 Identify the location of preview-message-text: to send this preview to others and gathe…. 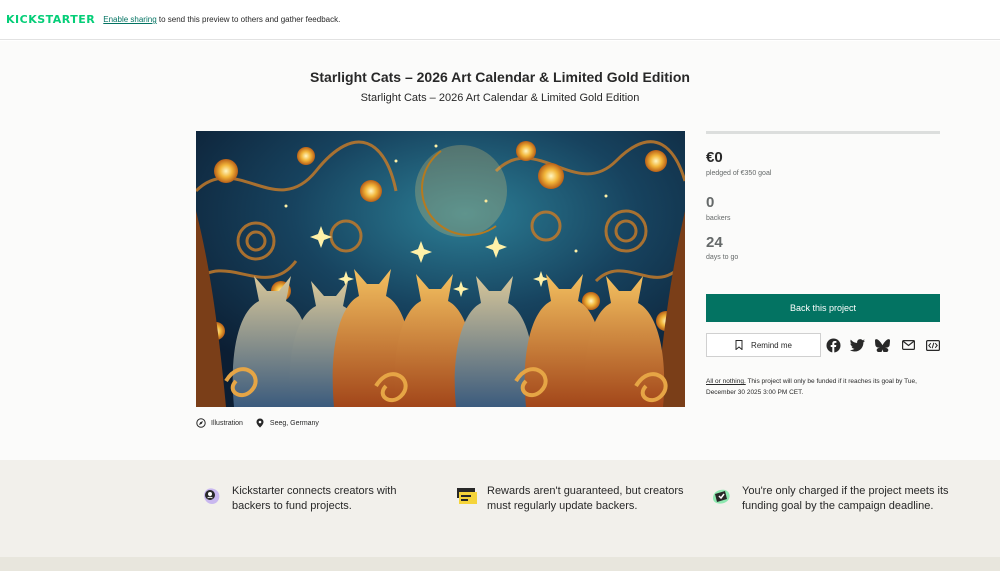
(248, 19).